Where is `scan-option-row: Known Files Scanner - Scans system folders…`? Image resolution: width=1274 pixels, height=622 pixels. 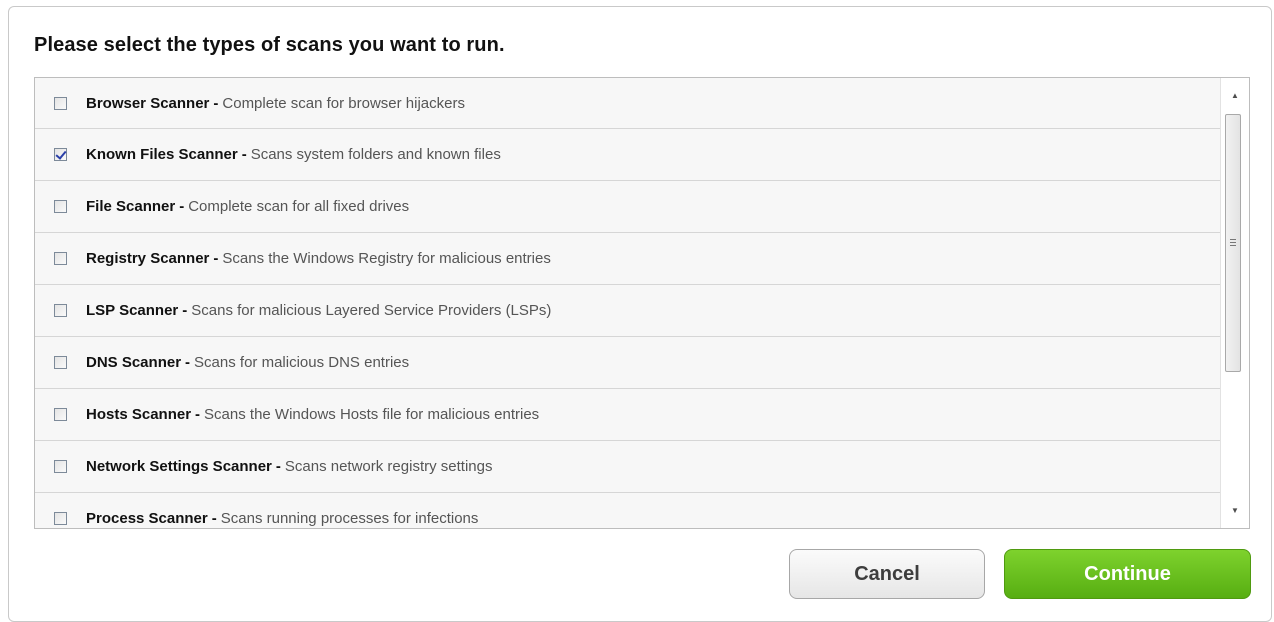
scan-option-row: Known Files Scanner - Scans system folders… is located at coordinates (627, 155).